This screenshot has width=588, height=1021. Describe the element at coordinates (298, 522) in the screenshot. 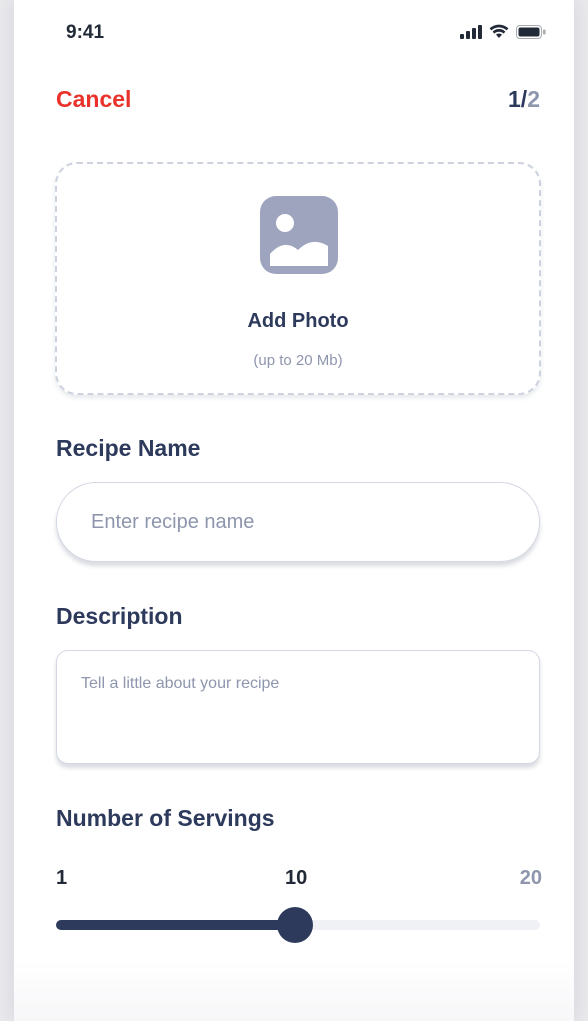

I see `recipe-name-input` at that location.